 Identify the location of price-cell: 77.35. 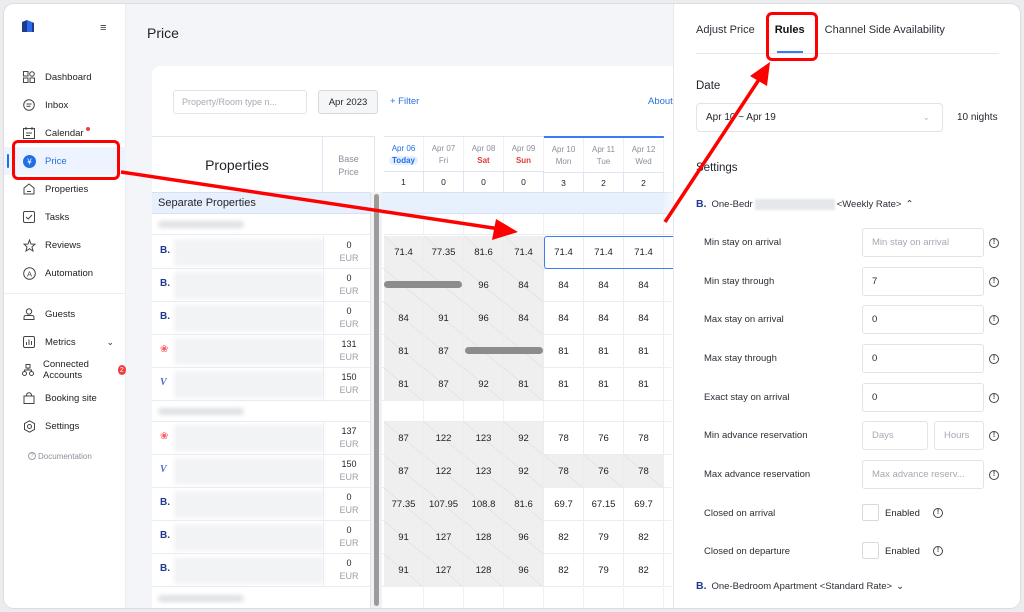
(404, 504).